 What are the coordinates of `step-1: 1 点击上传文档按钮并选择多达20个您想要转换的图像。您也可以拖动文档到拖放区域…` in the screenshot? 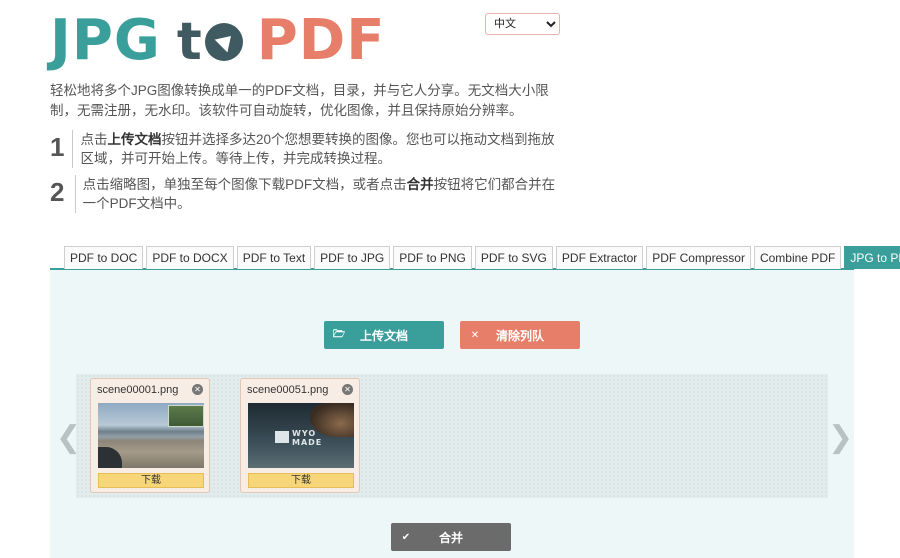 It's located at (307, 149).